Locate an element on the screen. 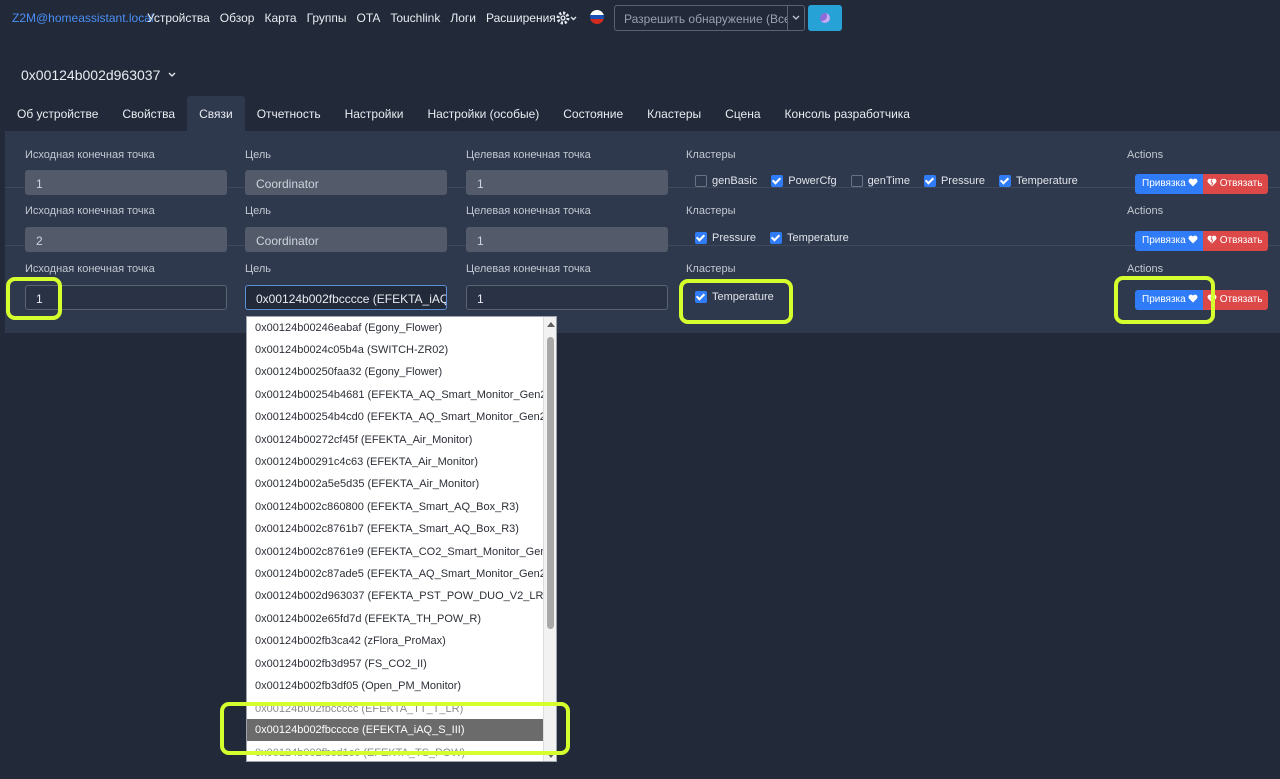 The width and height of the screenshot is (1280, 779). brand-link: Z2M@homeassistant.local is located at coordinates (83, 18).